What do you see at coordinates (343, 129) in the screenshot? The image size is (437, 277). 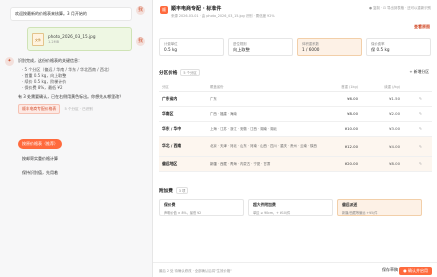 I see `zone-first-price: ¥10.00` at bounding box center [343, 129].